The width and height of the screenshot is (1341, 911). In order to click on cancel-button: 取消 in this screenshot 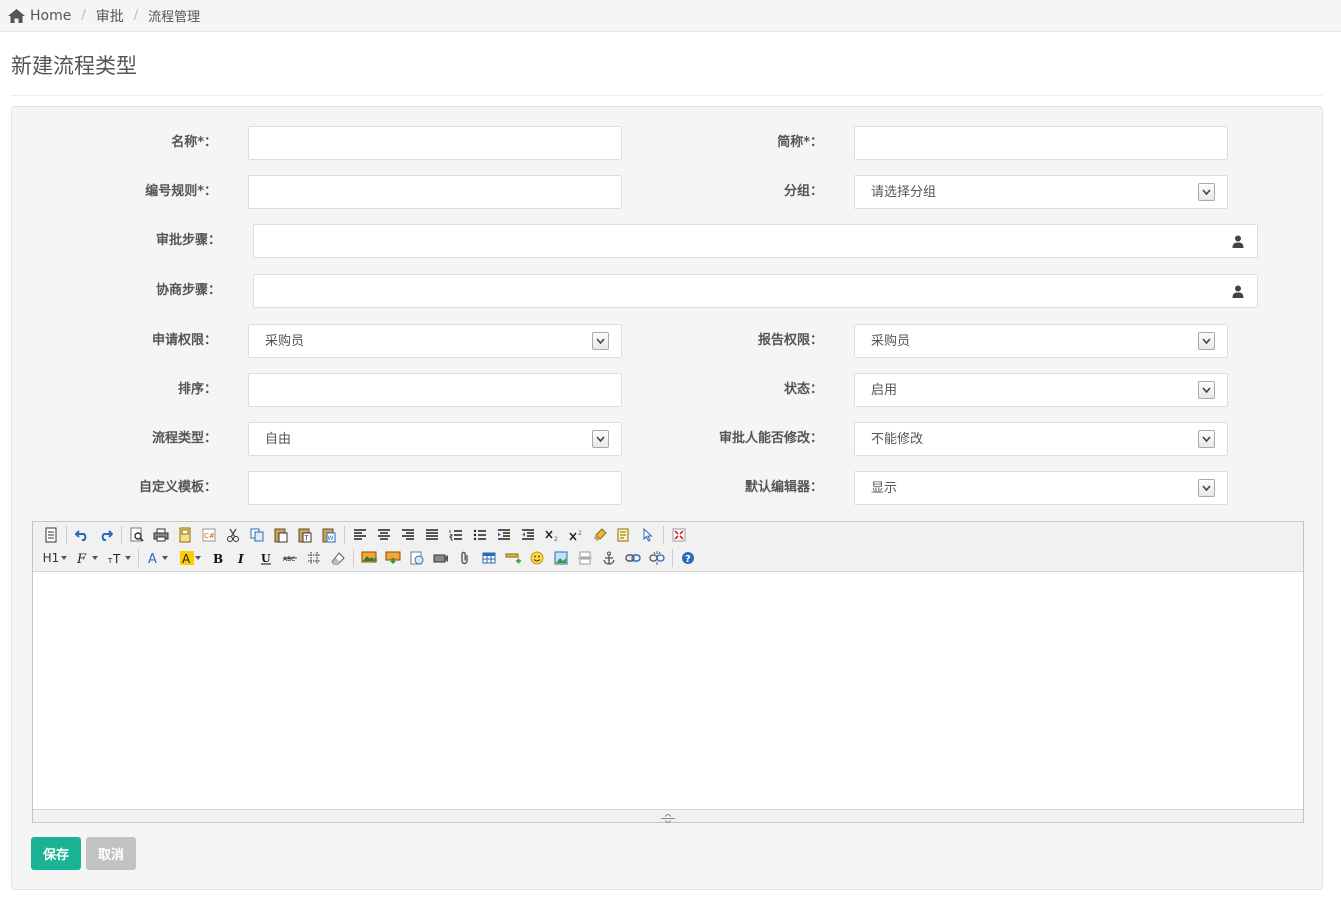, I will do `click(111, 853)`.